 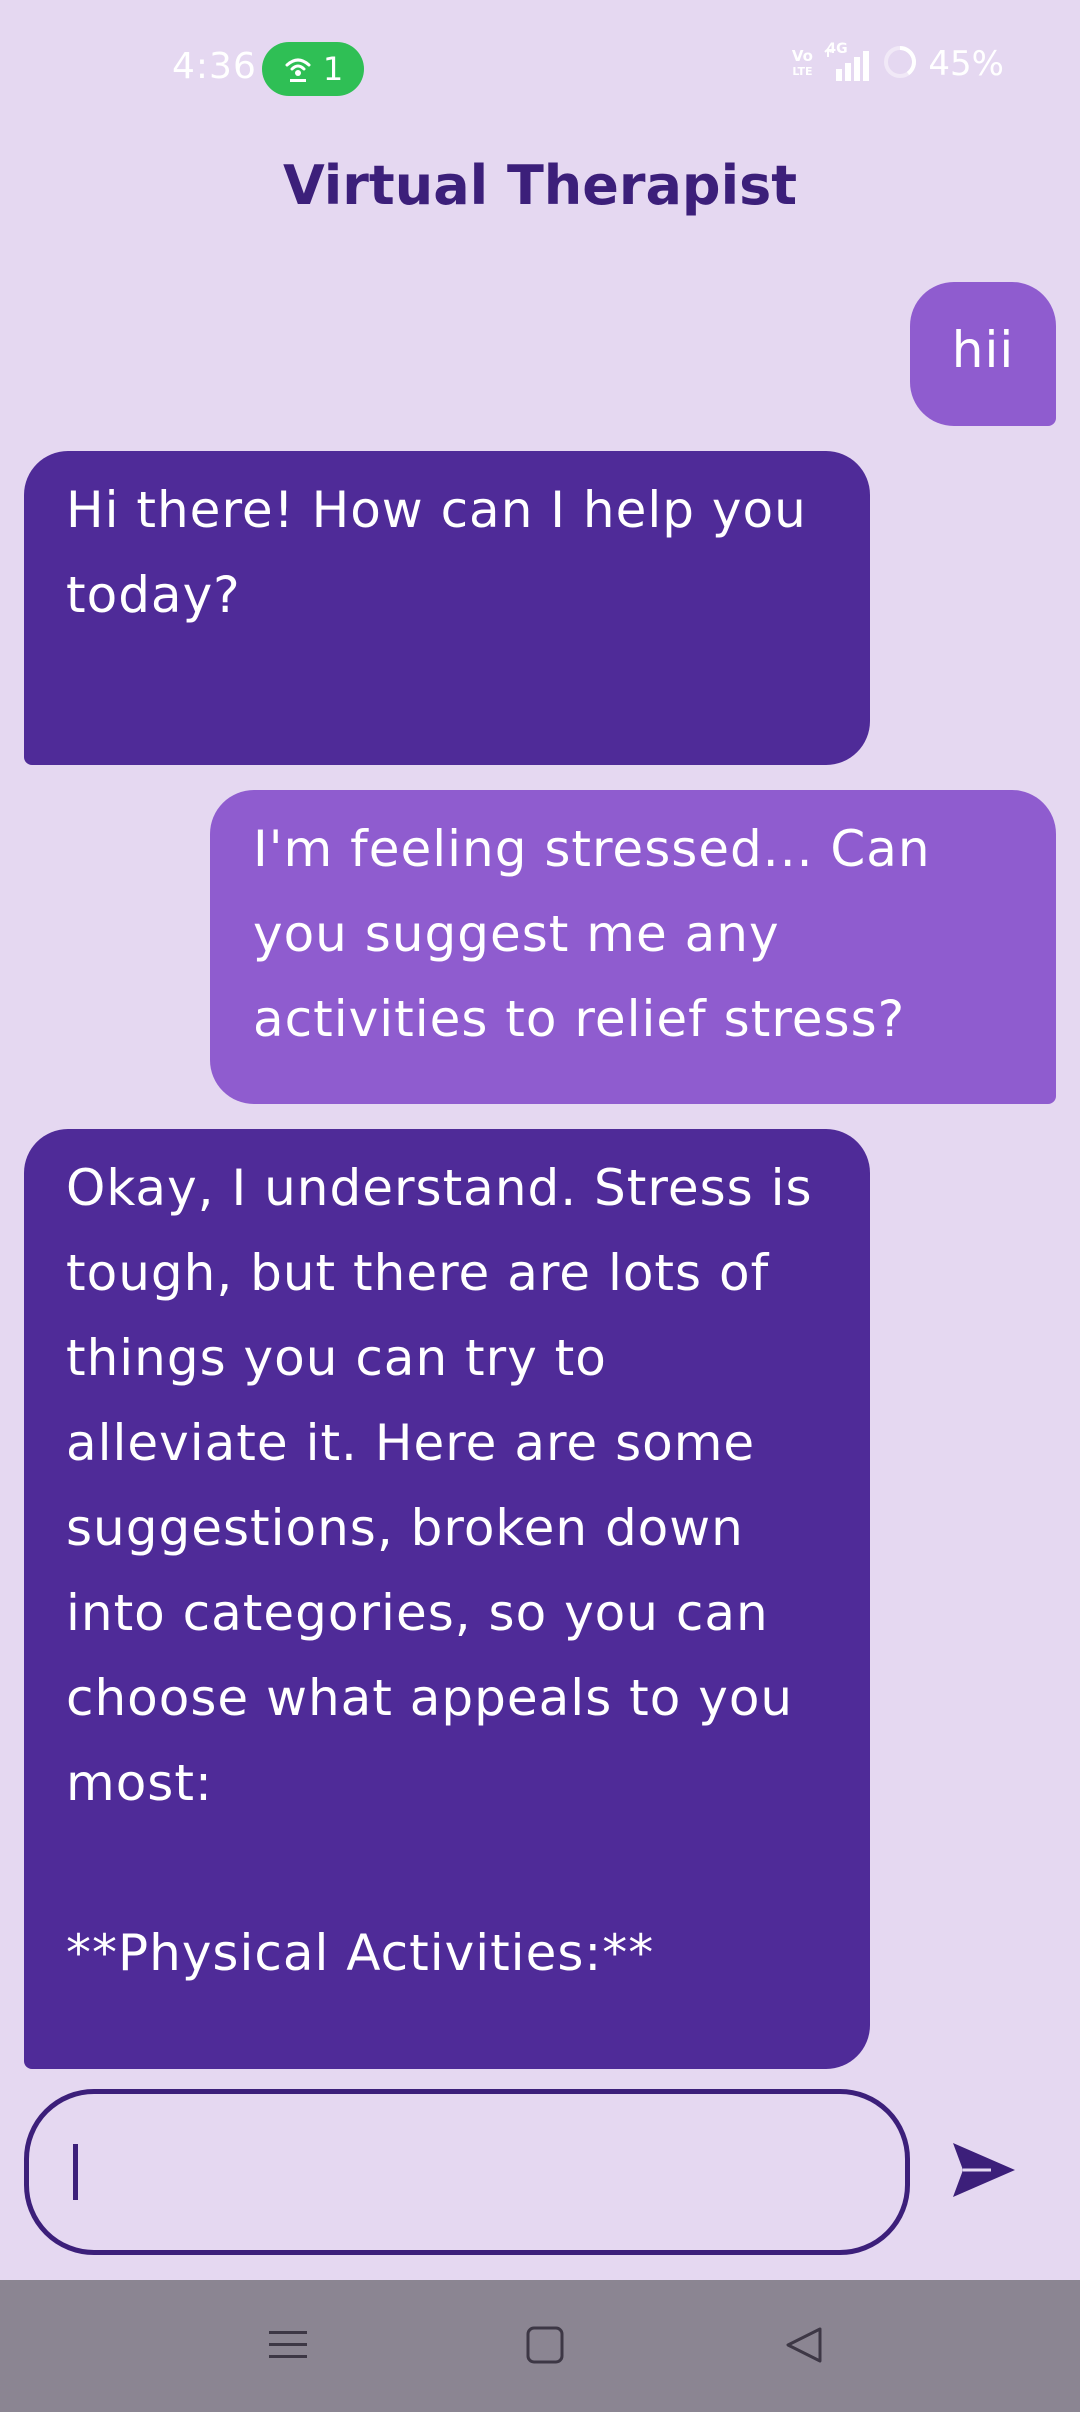 What do you see at coordinates (540, 70) in the screenshot?
I see `status-bar: 4:36 1 Vo LTE 4G 45%` at bounding box center [540, 70].